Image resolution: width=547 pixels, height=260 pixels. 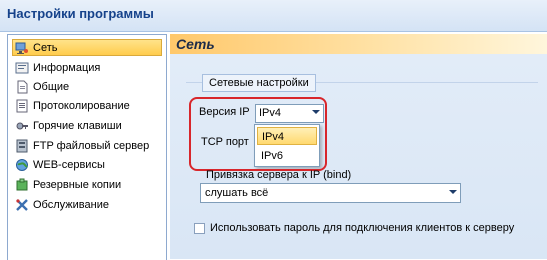 What do you see at coordinates (330, 193) in the screenshot?
I see `bind-select: слушать всё` at bounding box center [330, 193].